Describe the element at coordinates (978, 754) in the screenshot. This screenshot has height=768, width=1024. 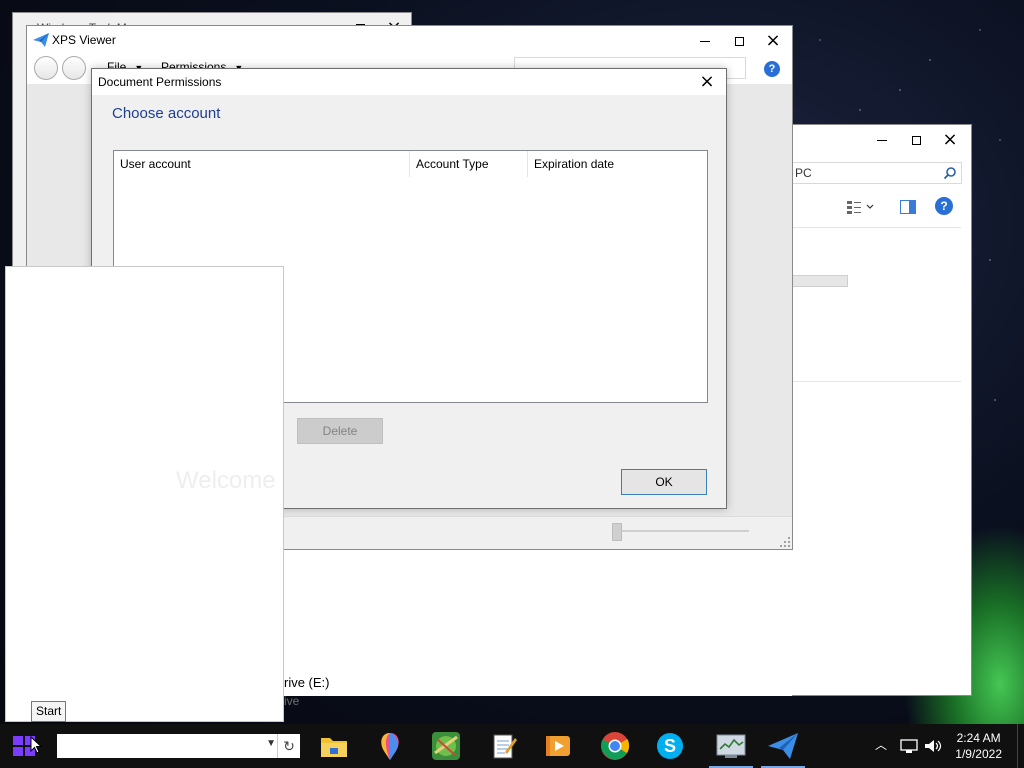
I see `clock-date: 1/9/2022` at that location.